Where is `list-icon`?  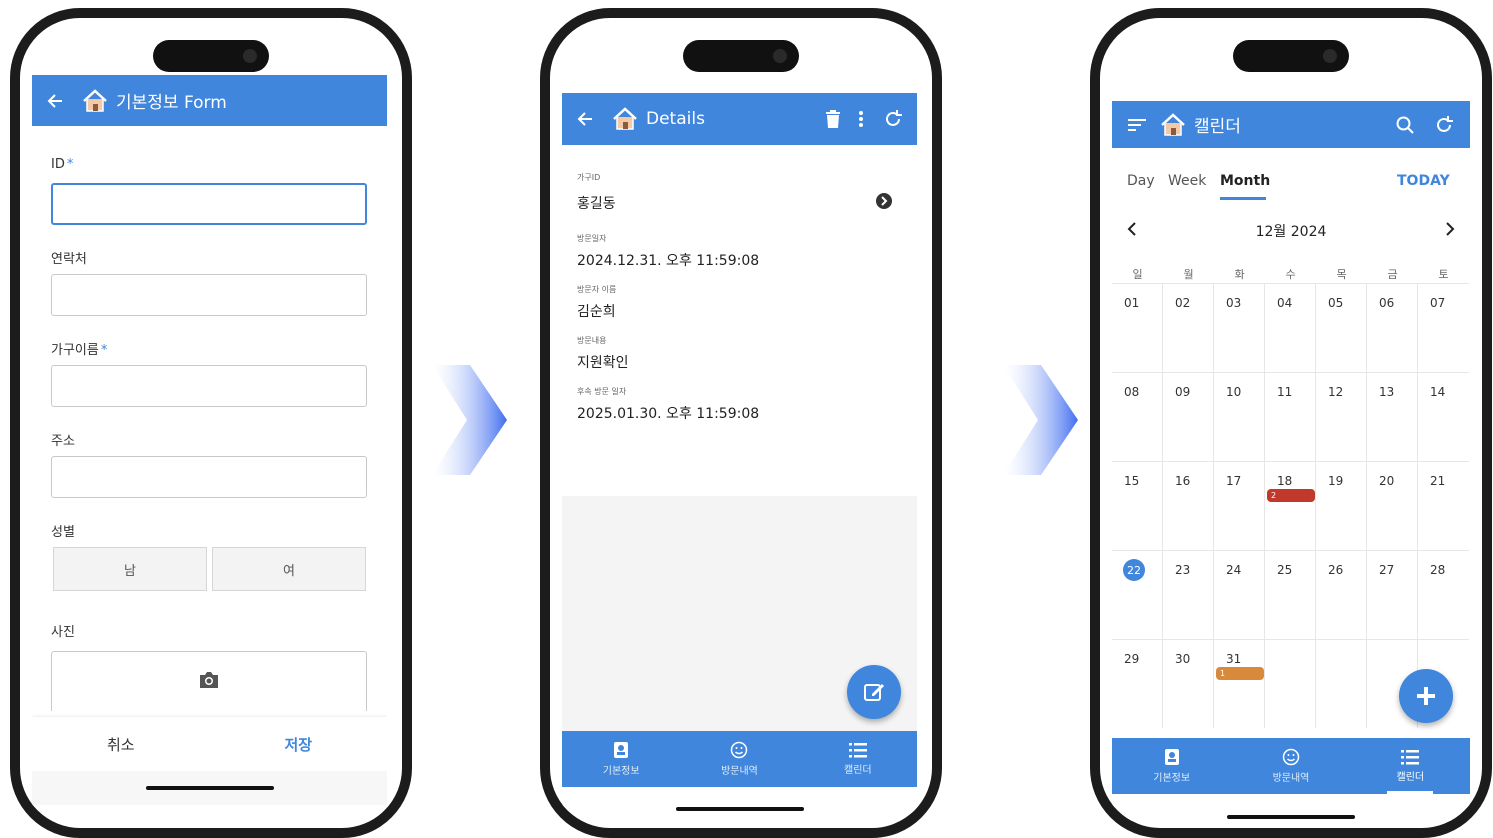 list-icon is located at coordinates (857, 750).